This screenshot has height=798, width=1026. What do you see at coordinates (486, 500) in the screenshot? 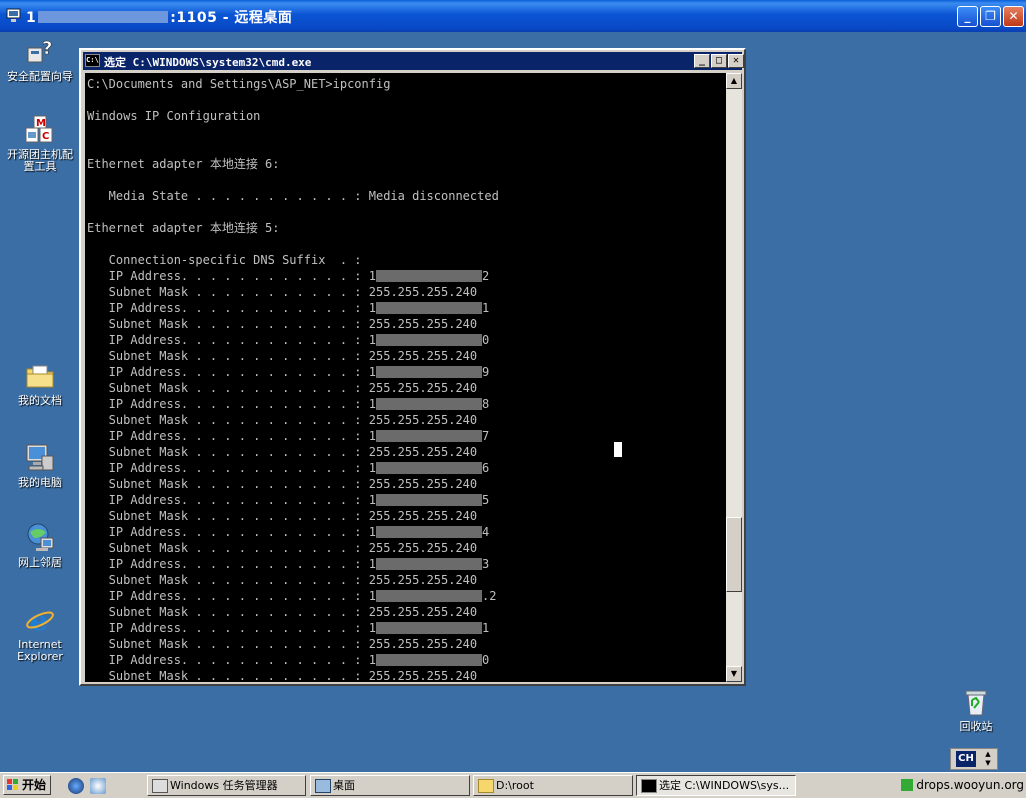
I see `ip-last-digit: 5` at bounding box center [486, 500].